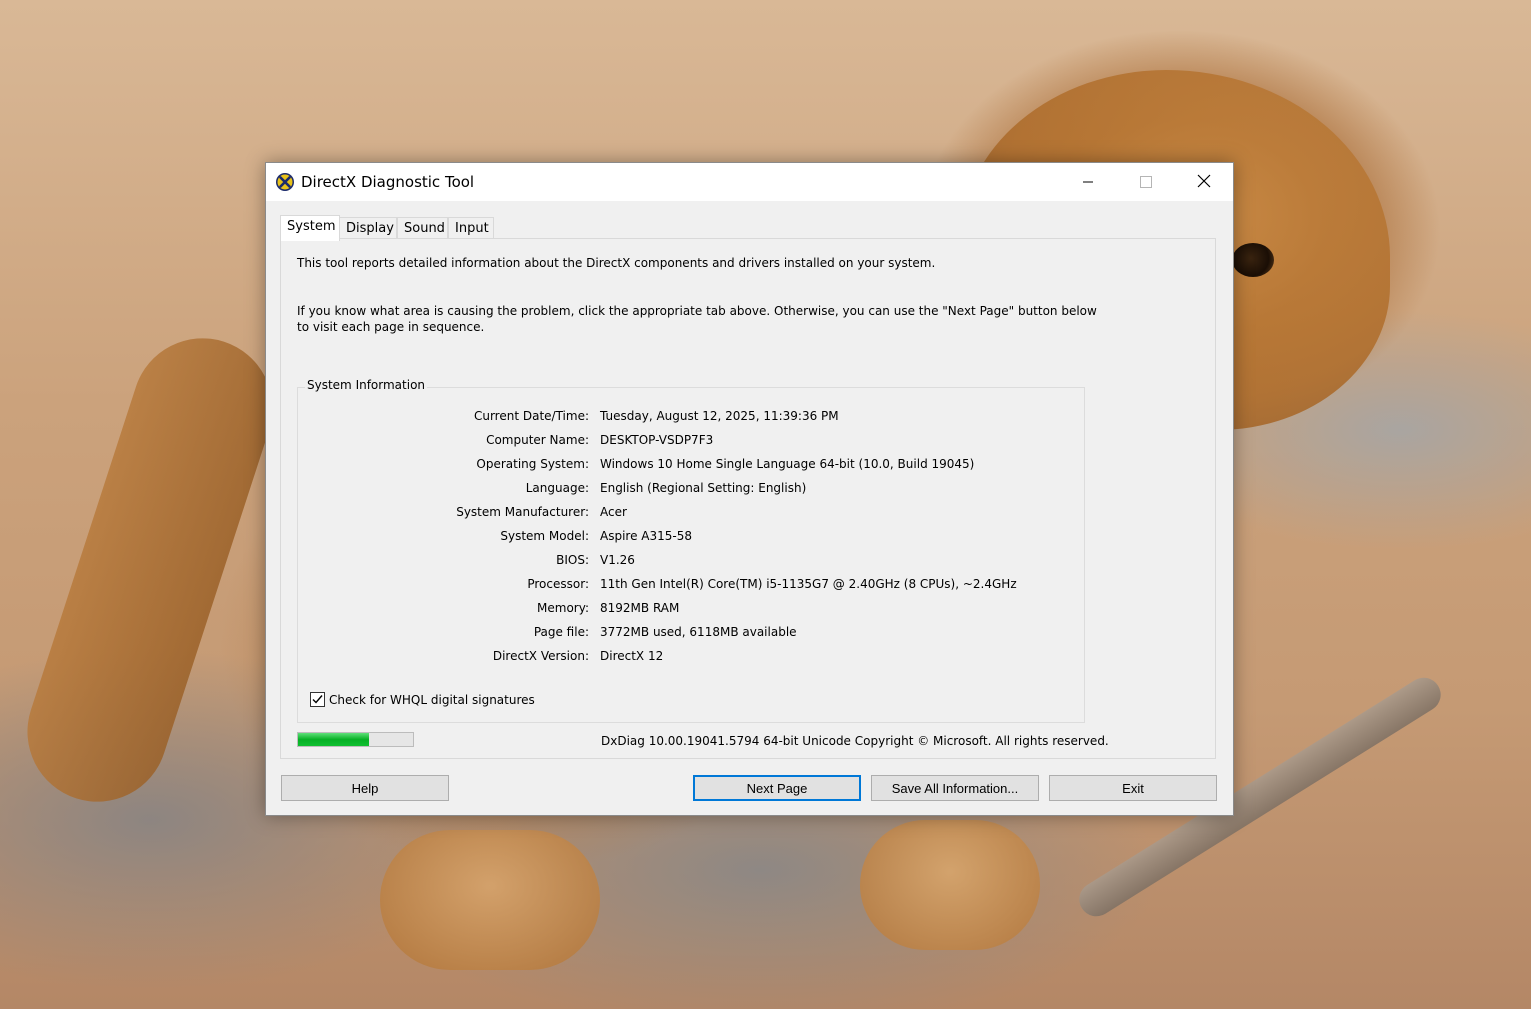 This screenshot has height=1009, width=1531. I want to click on next-page-button: Next Page, so click(777, 788).